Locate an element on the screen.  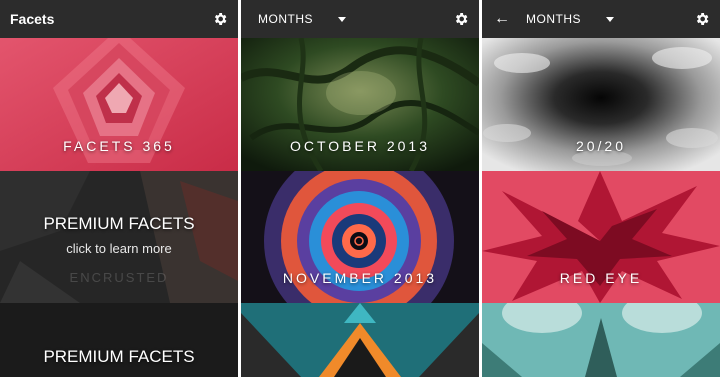
teal-arches-artwork is located at coordinates (601, 340).